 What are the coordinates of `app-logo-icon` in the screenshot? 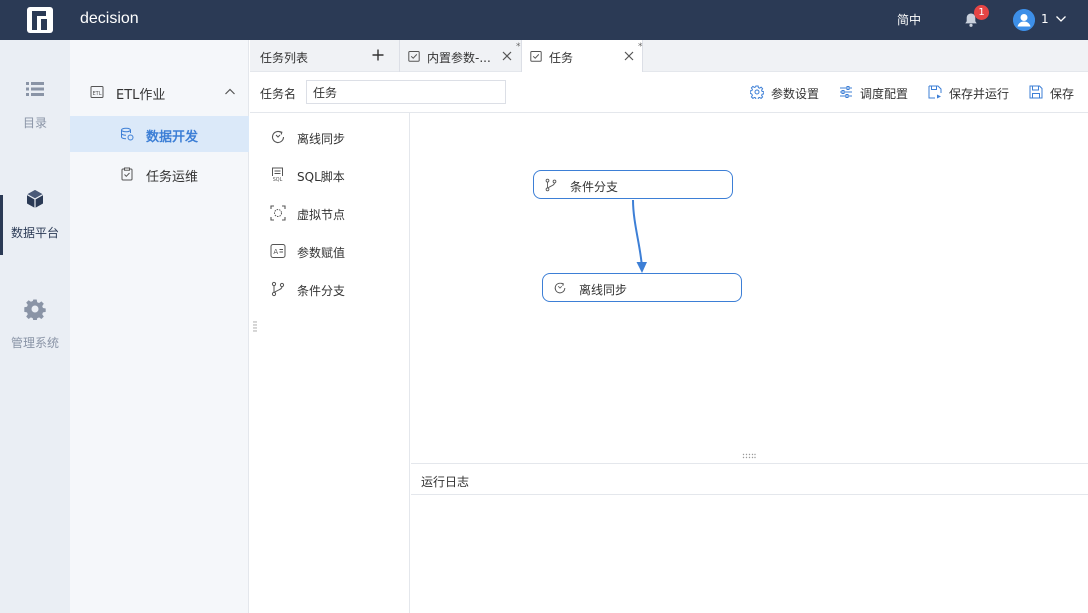 It's located at (40, 20).